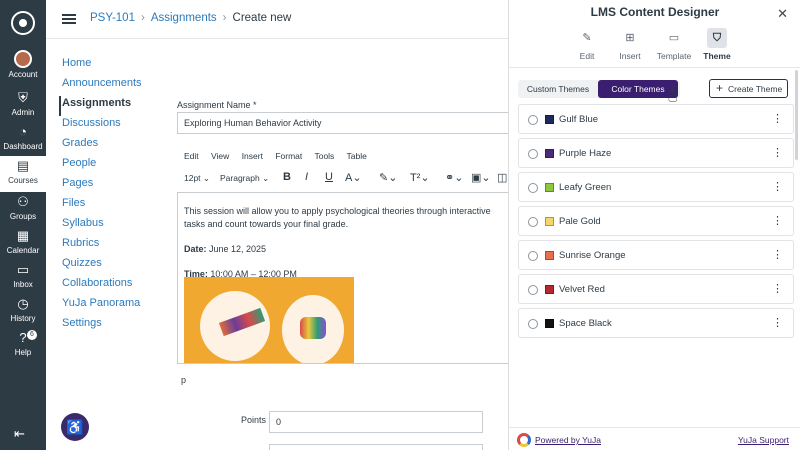 The height and width of the screenshot is (450, 800). I want to click on theme-item-velvet-red: Velvet Red ⋮, so click(656, 289).